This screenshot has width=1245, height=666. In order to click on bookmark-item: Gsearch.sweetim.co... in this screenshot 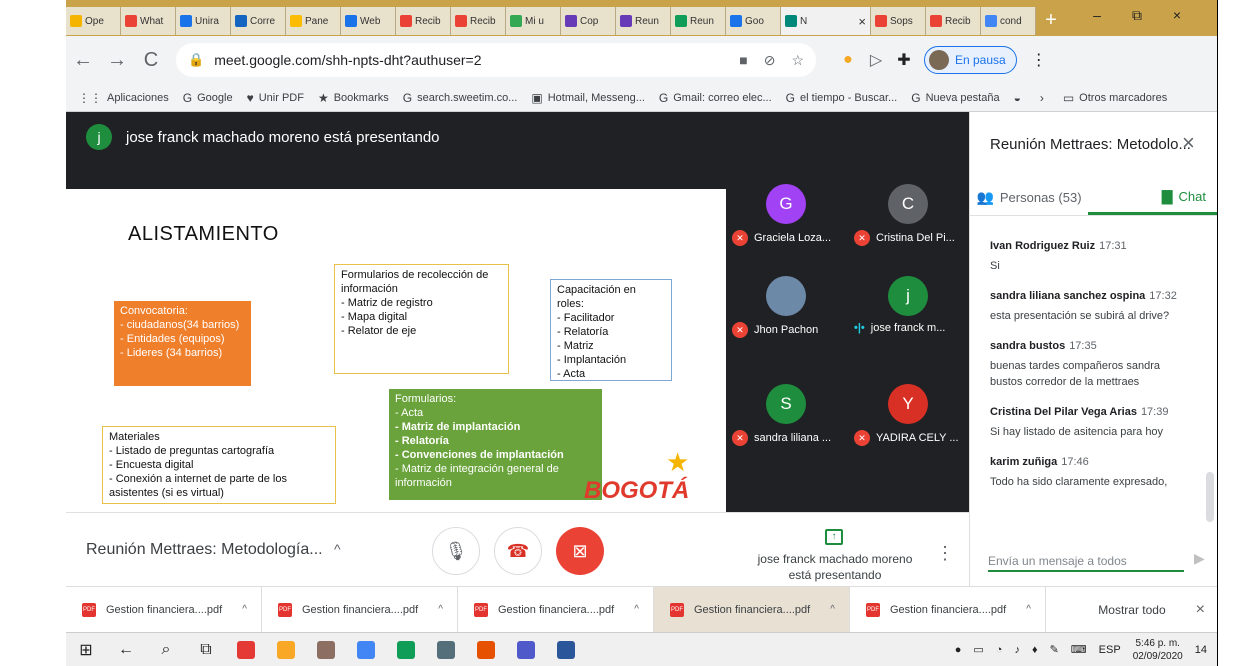, I will do `click(460, 98)`.